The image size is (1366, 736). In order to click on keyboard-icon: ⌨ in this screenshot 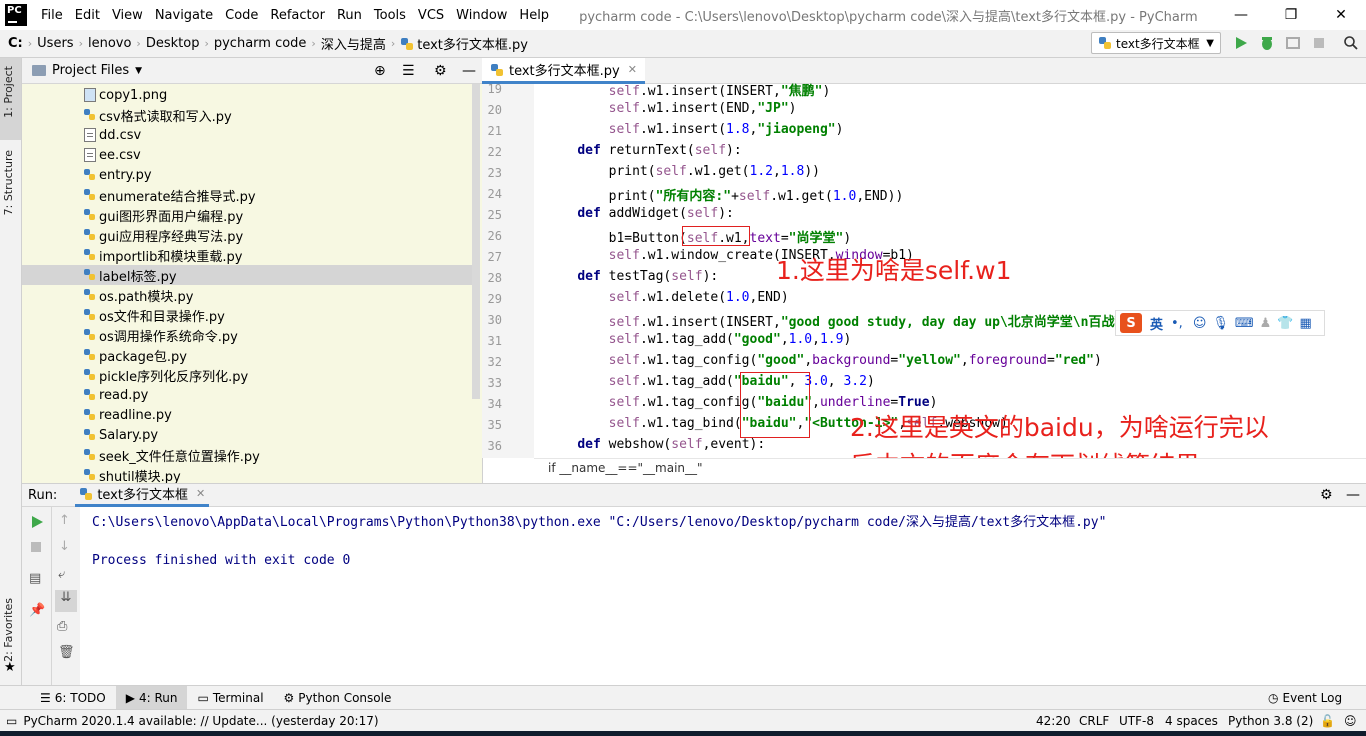, I will do `click(1244, 323)`.